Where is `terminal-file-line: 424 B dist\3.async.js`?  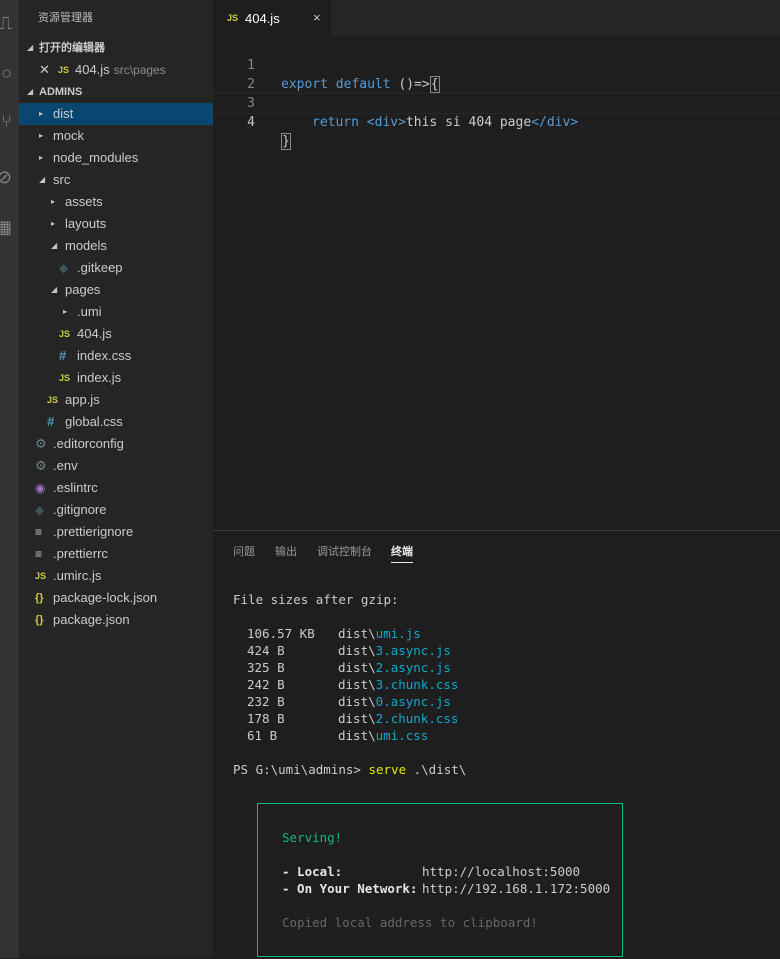
terminal-file-line: 424 B dist\3.async.js is located at coordinates (342, 650).